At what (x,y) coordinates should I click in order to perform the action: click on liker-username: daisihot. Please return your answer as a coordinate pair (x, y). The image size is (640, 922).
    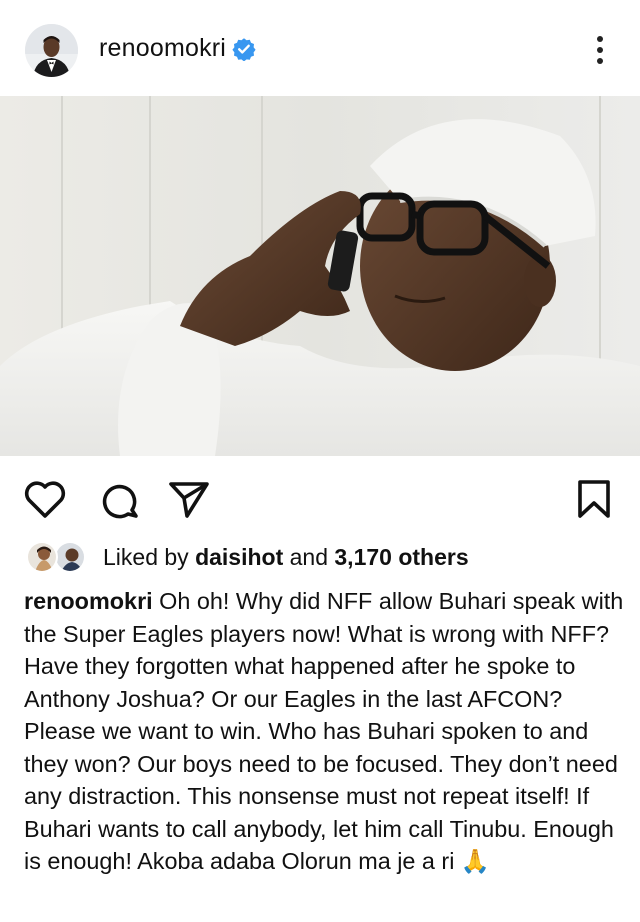
    Looking at the image, I should click on (239, 557).